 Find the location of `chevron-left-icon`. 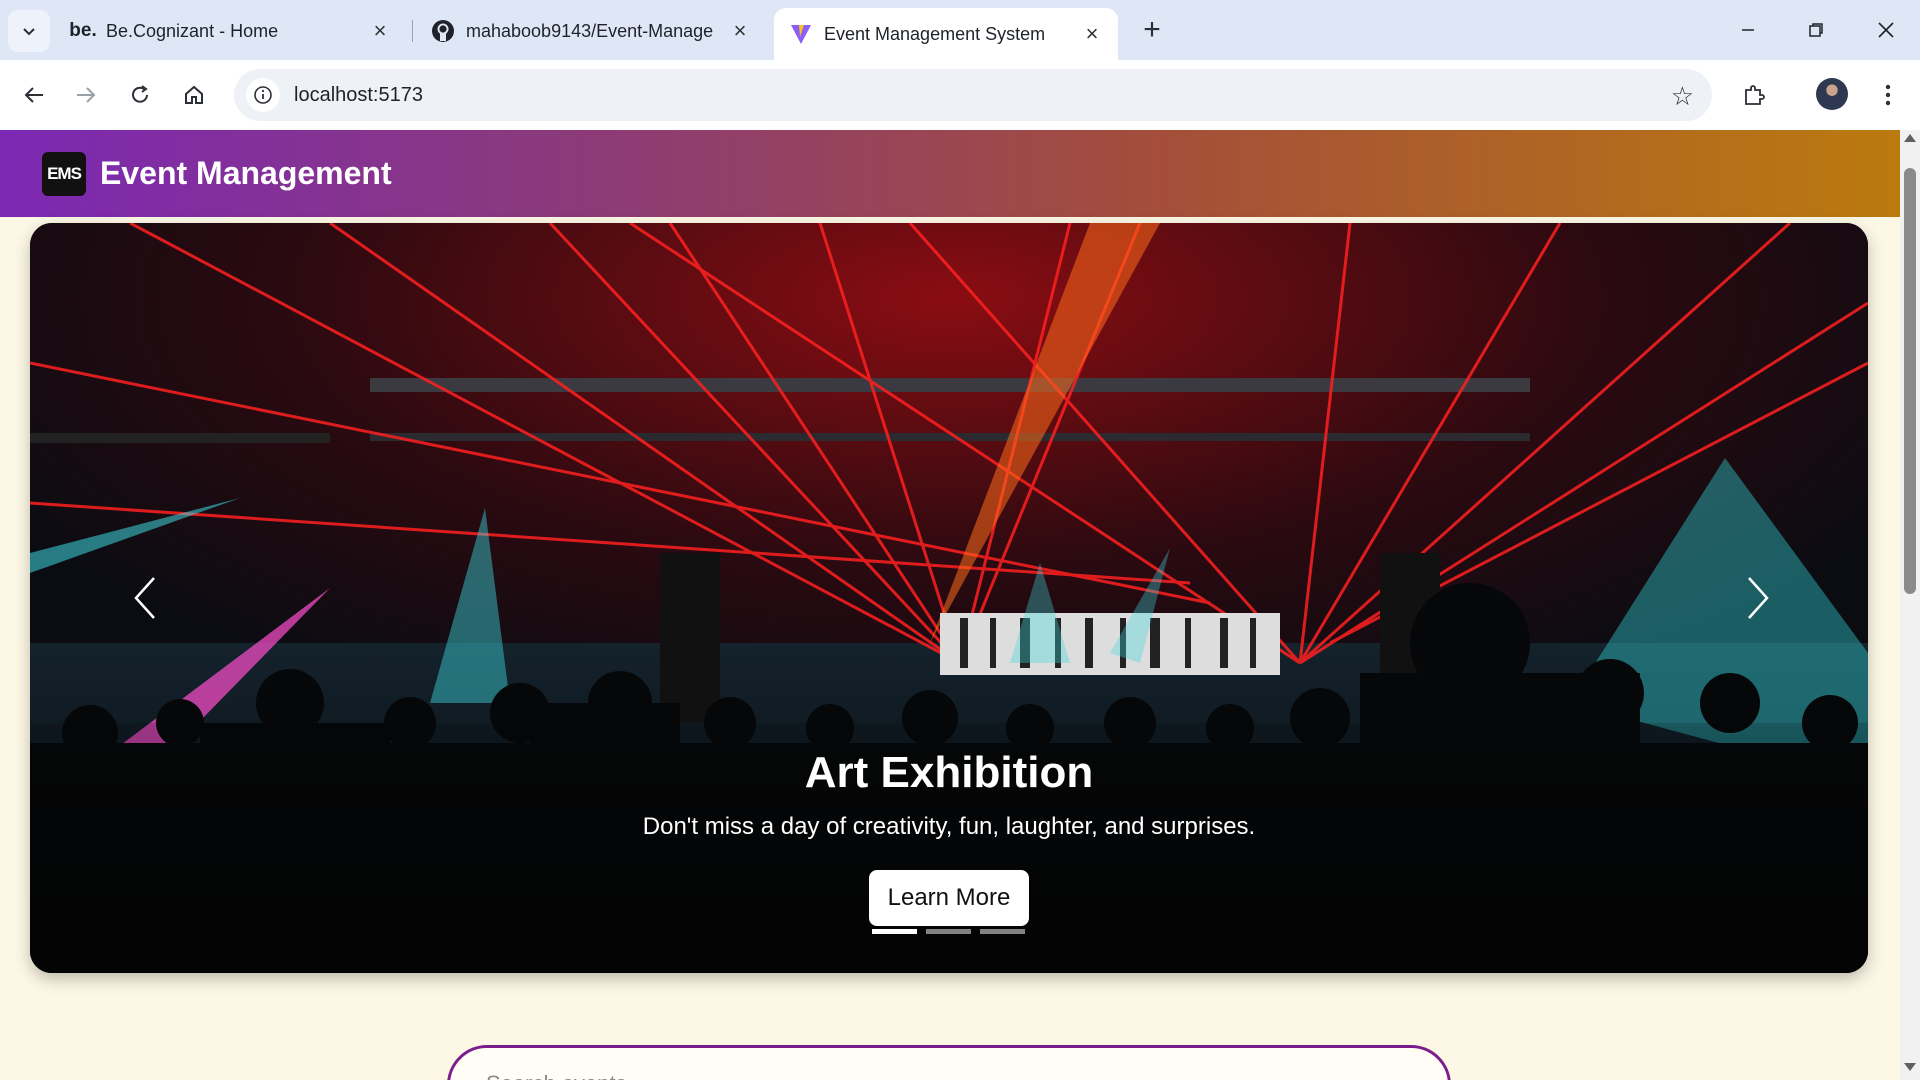

chevron-left-icon is located at coordinates (144, 598).